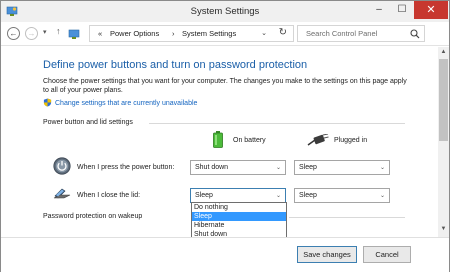 Image resolution: width=450 pixels, height=272 pixels. What do you see at coordinates (88, 122) in the screenshot?
I see `section-power-lid-label: Power button and lid settings` at bounding box center [88, 122].